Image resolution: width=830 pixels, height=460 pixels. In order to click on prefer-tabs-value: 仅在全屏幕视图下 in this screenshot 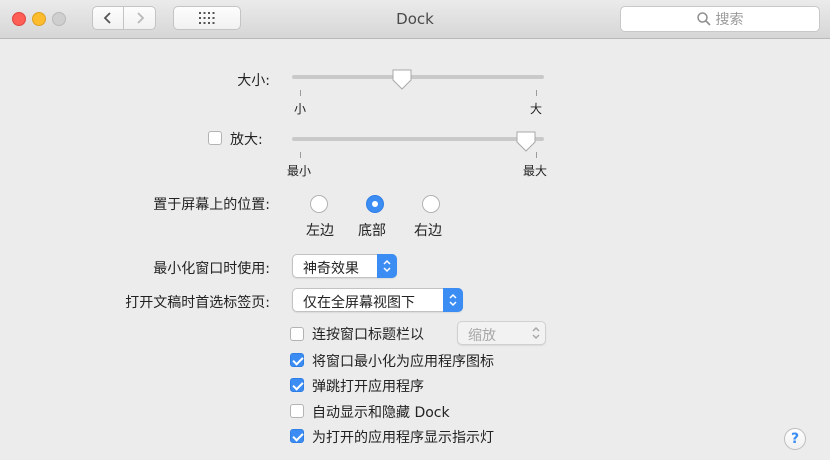, I will do `click(359, 303)`.